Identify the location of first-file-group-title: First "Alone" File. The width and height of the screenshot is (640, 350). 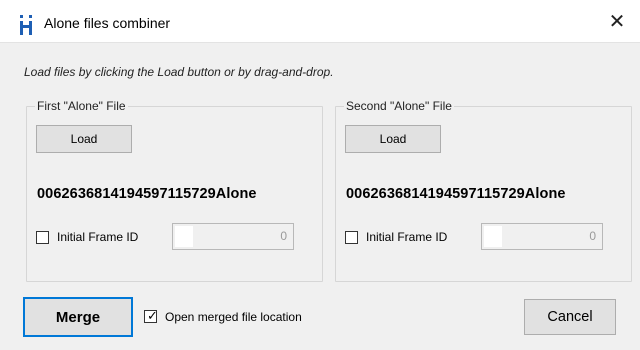
(81, 106).